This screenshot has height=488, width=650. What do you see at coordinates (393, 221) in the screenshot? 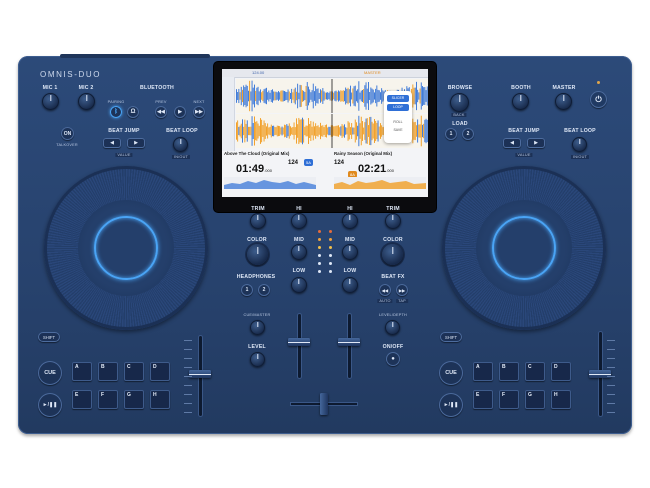
I see `trim-b-knob` at bounding box center [393, 221].